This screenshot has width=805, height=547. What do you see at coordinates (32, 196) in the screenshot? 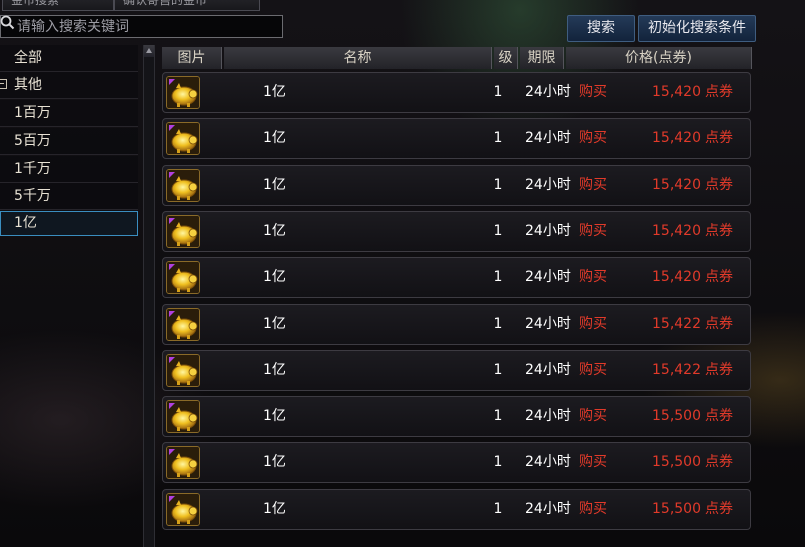
I see `sidebar-item-label: 5千万` at bounding box center [32, 196].